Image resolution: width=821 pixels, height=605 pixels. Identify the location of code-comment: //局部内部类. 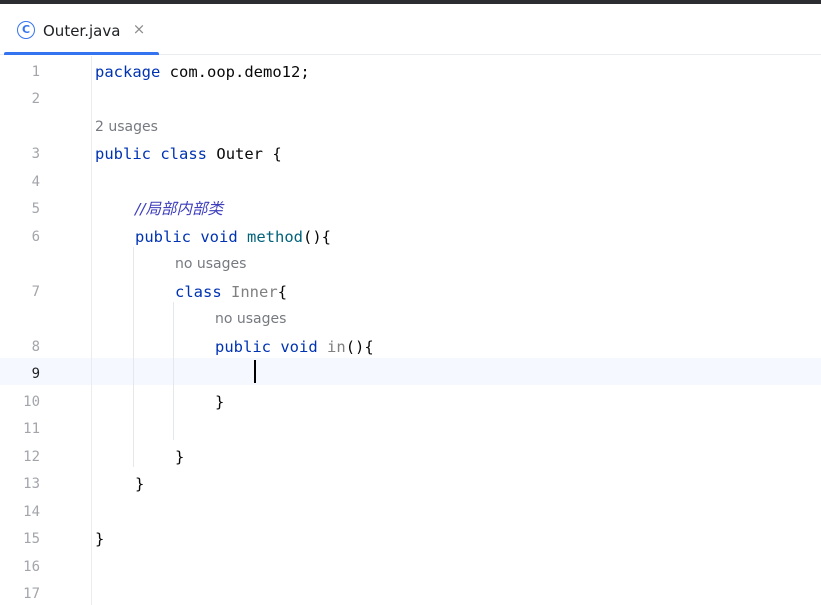
(179, 209).